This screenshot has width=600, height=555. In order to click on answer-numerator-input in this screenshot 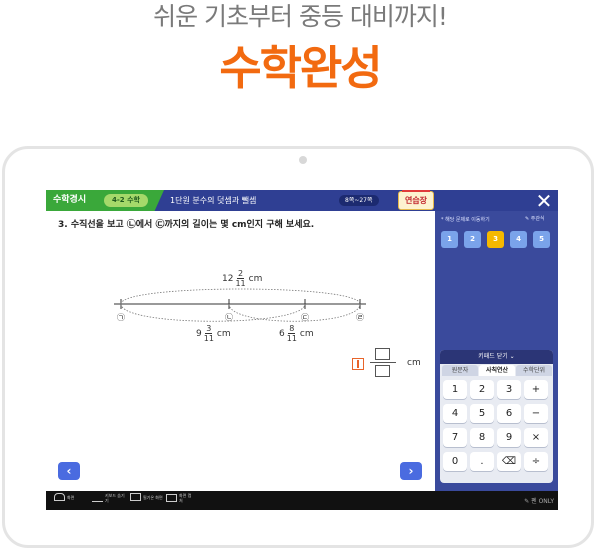, I will do `click(382, 354)`.